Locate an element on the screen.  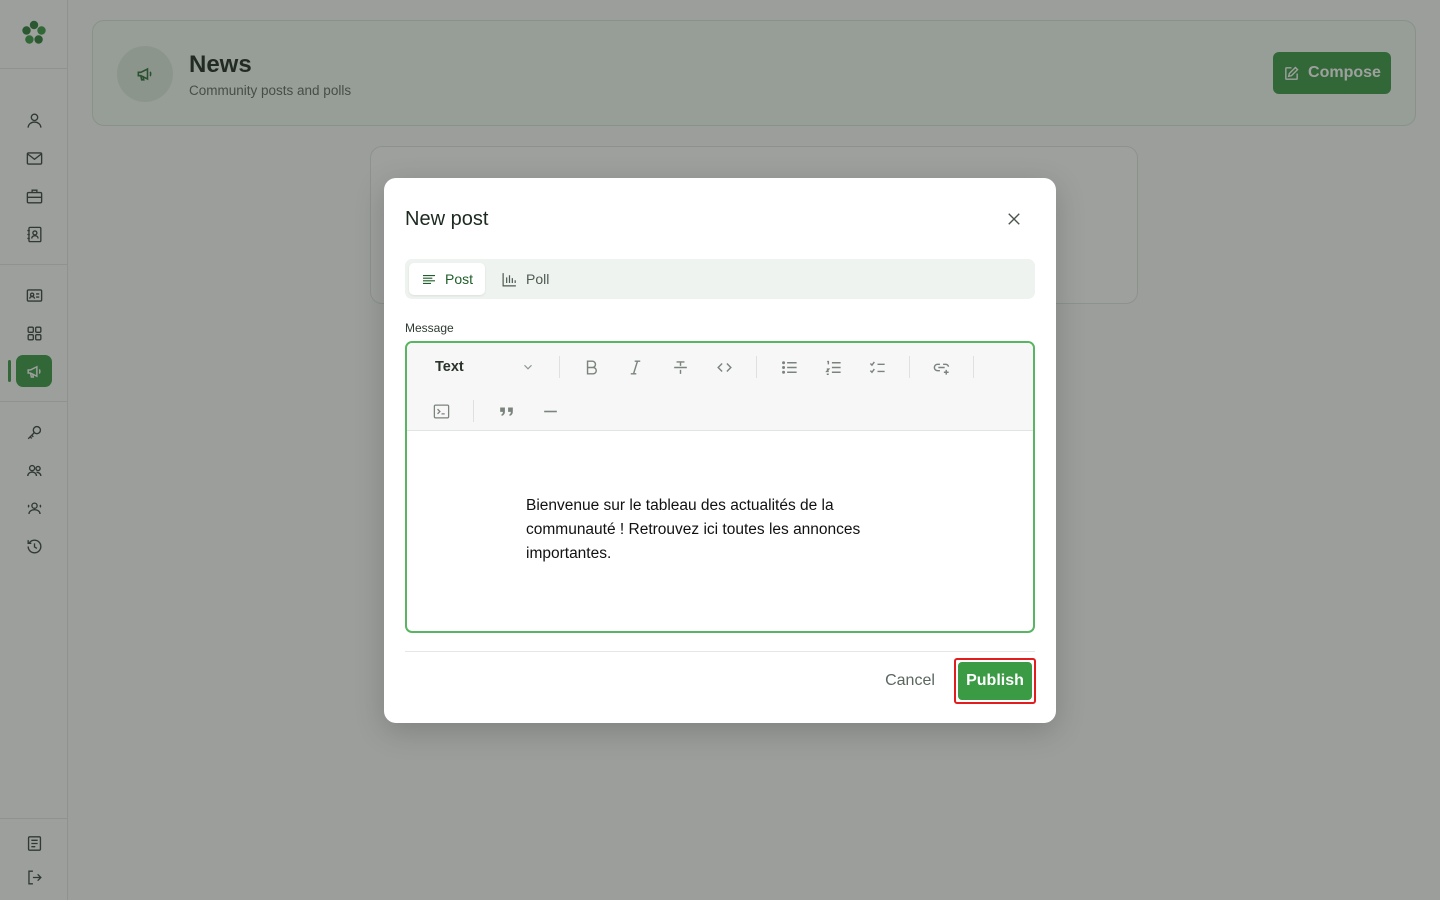
publish-button: Publish is located at coordinates (995, 681).